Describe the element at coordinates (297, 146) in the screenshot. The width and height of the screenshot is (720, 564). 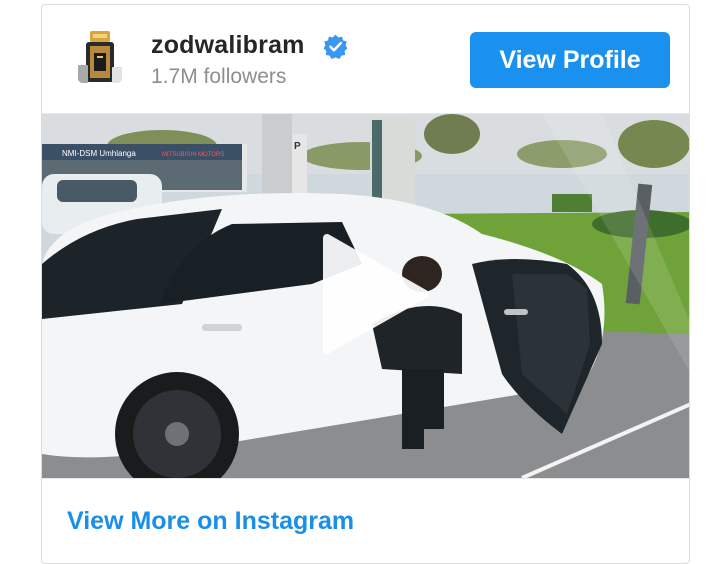
I see `parking-sign: P` at that location.